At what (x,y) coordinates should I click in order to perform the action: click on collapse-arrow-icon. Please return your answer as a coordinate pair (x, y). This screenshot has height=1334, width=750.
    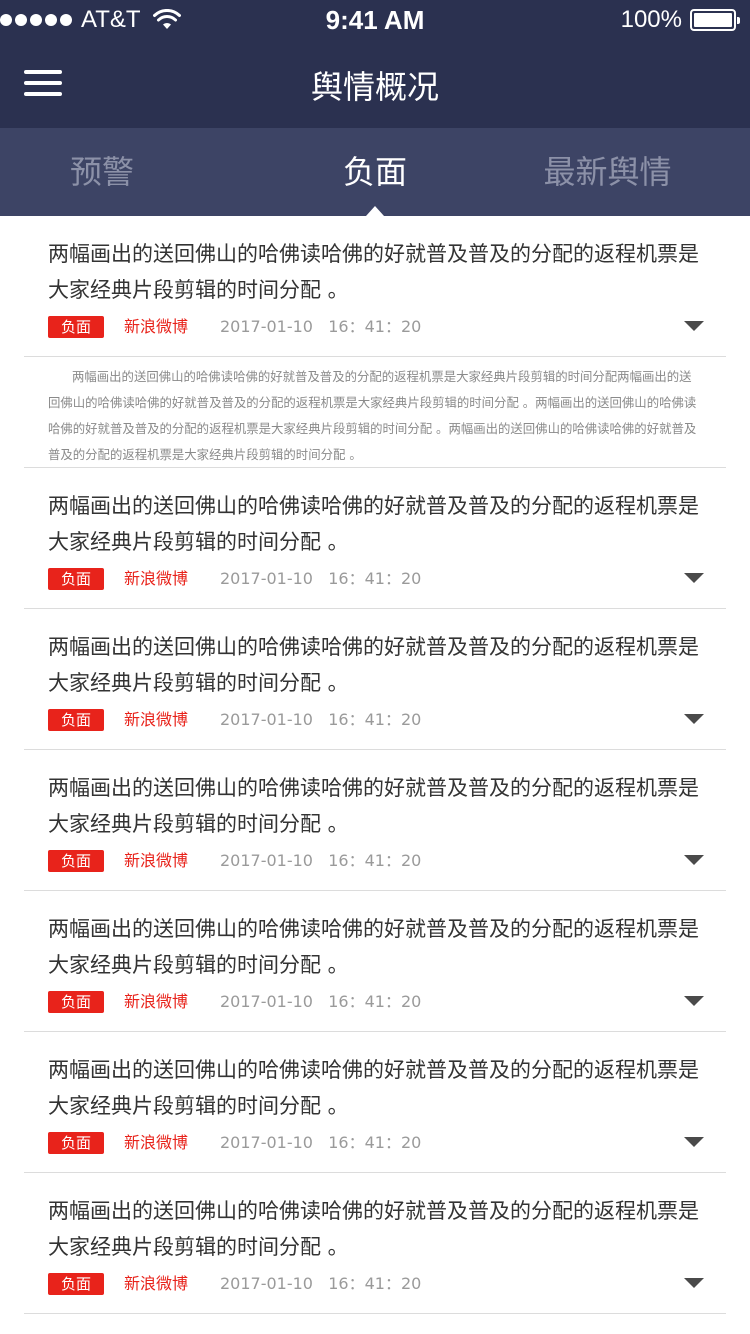
    Looking at the image, I should click on (694, 326).